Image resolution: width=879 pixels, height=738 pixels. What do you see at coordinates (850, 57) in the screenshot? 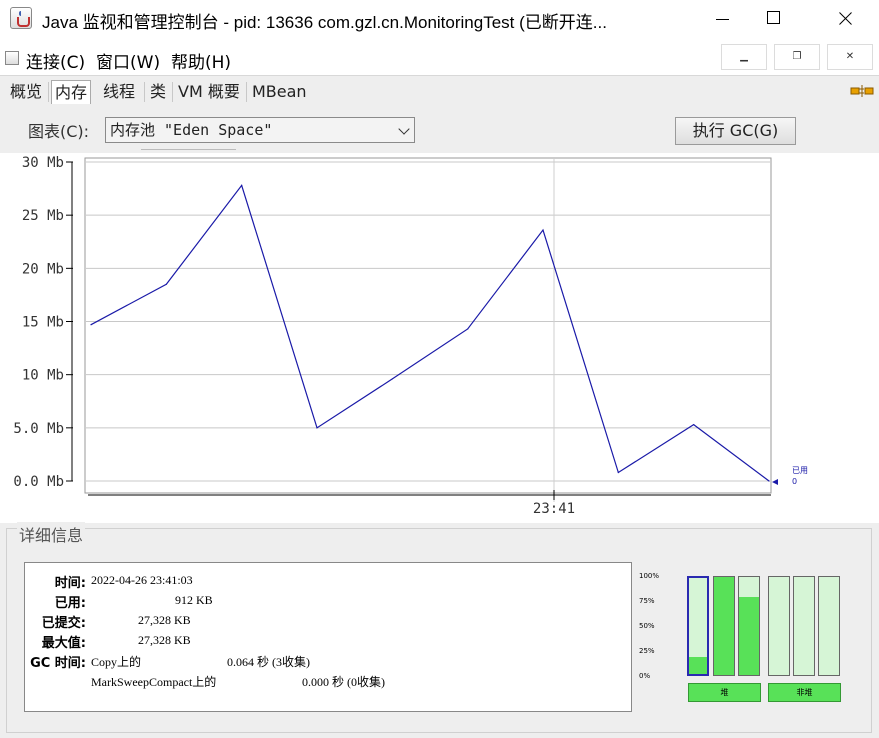
I see `internal-close-button: ✕` at bounding box center [850, 57].